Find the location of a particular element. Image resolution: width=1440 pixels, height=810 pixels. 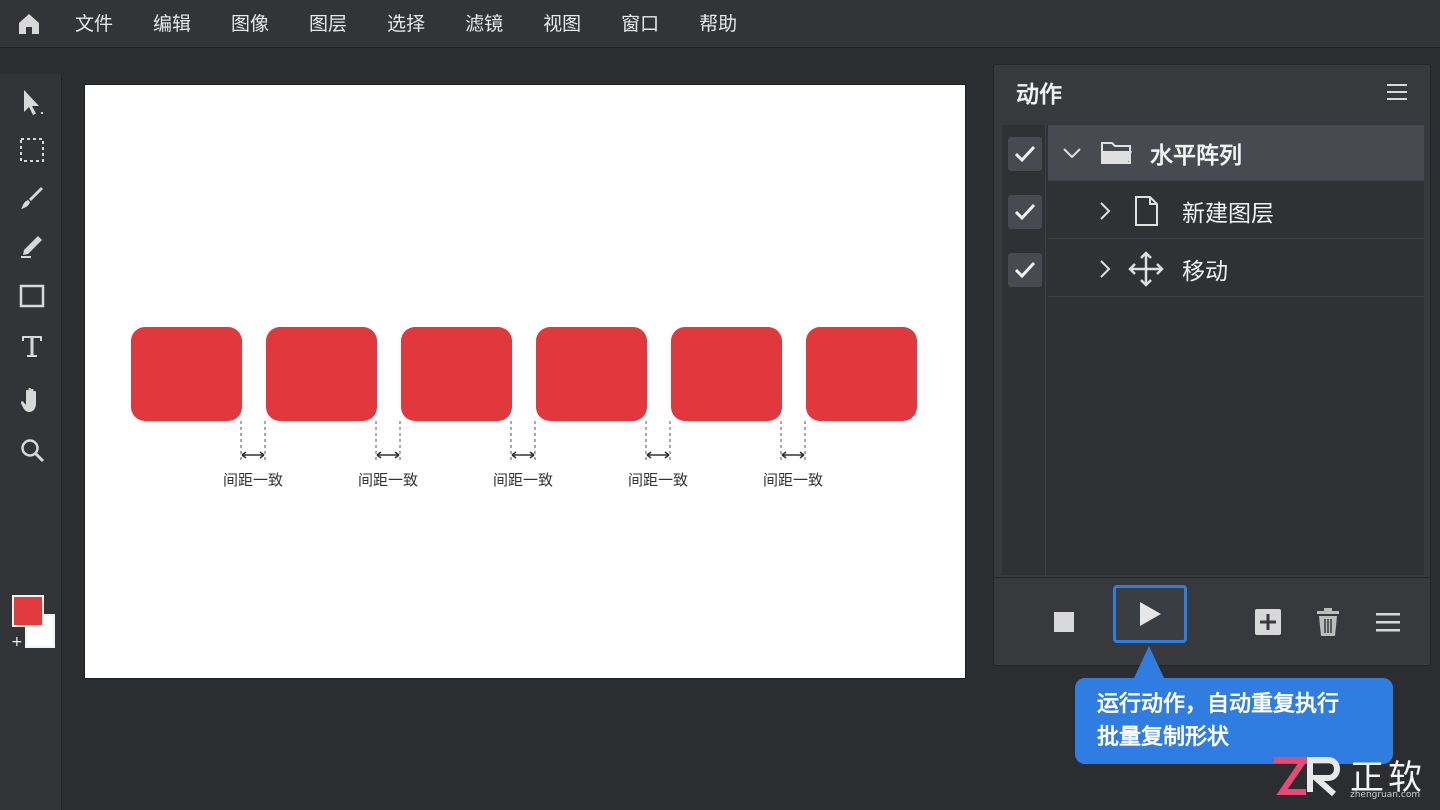

action-row-content: 水平阵列 is located at coordinates (1236, 153).